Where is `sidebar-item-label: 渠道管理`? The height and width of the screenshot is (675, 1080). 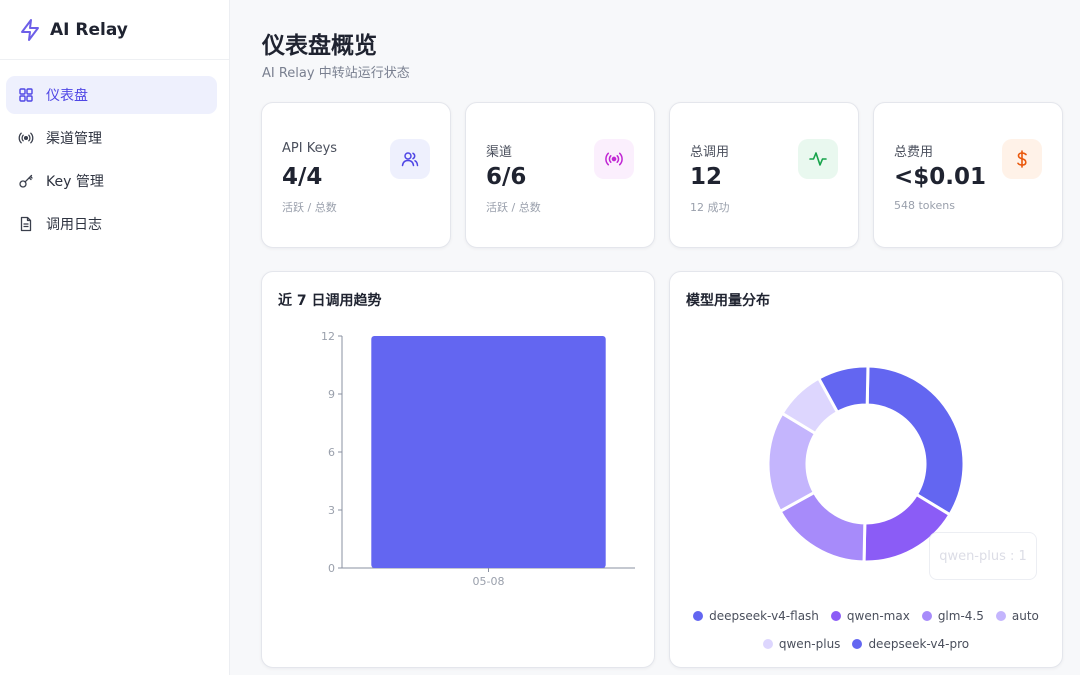 sidebar-item-label: 渠道管理 is located at coordinates (74, 139).